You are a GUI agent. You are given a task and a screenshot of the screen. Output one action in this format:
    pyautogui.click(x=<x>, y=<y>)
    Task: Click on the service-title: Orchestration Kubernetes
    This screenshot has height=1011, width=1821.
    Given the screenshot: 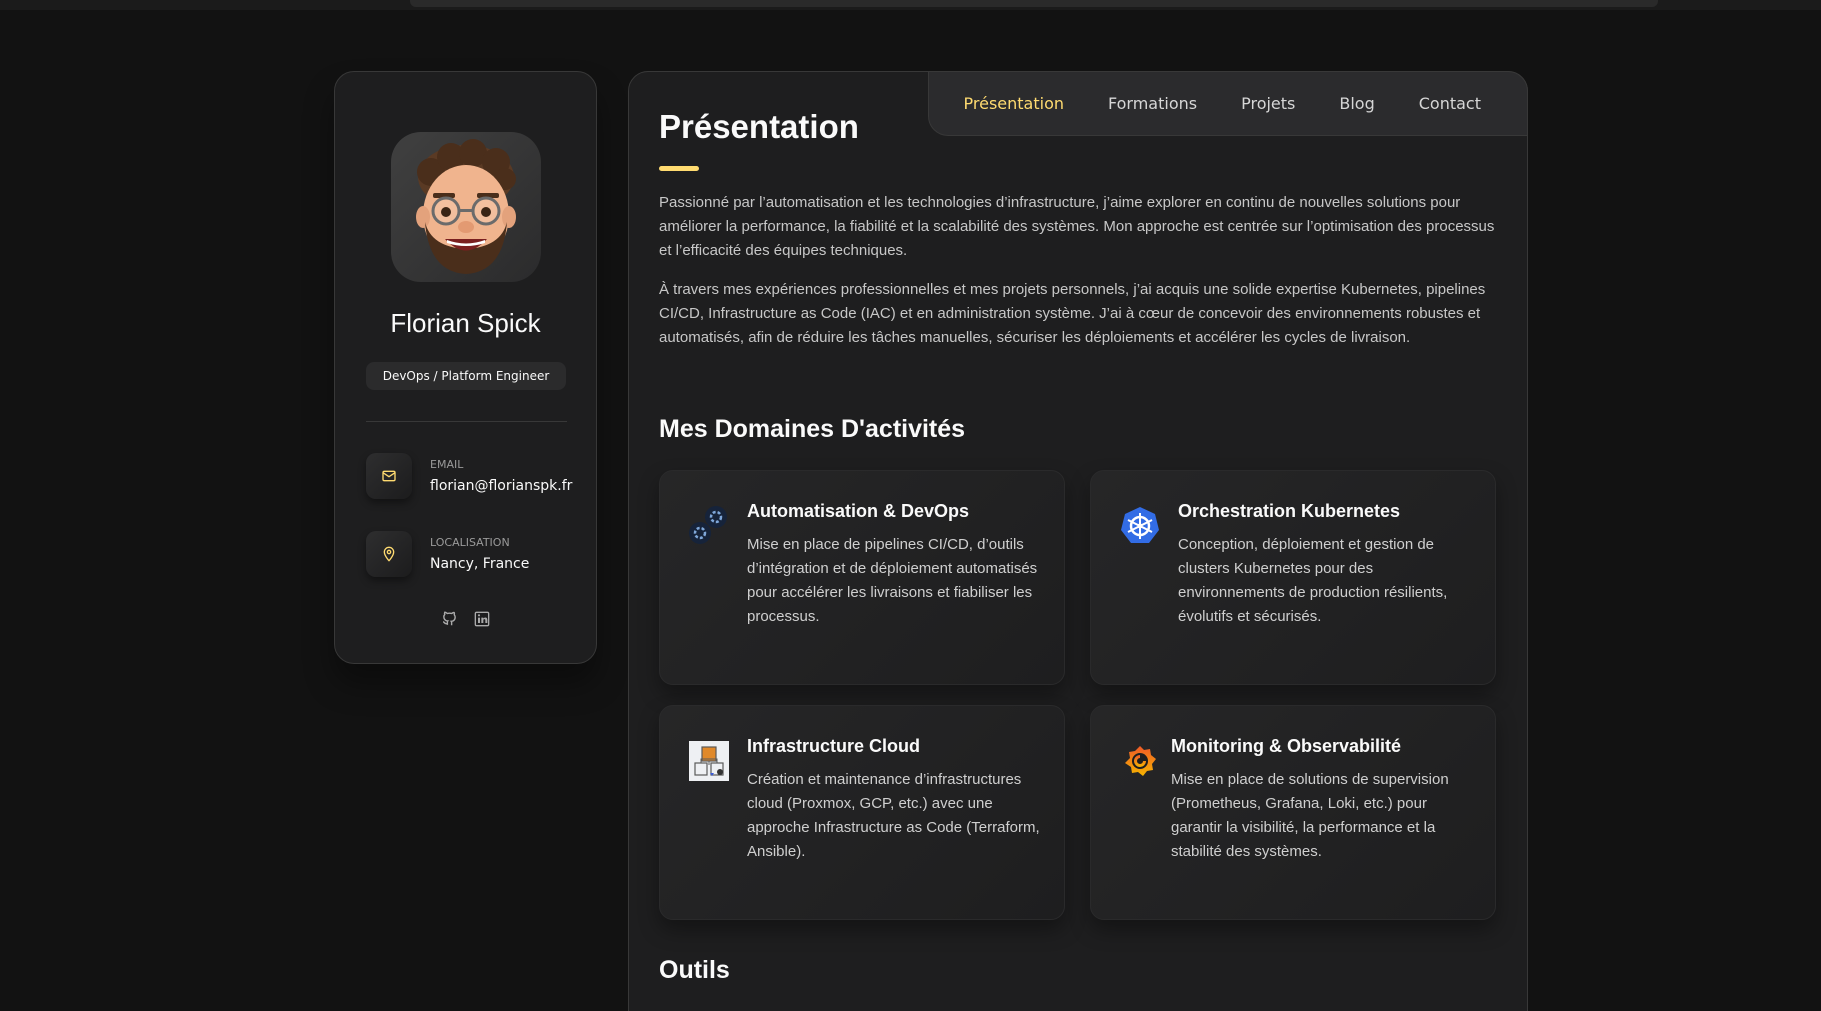 What is the action you would take?
    pyautogui.click(x=1289, y=511)
    